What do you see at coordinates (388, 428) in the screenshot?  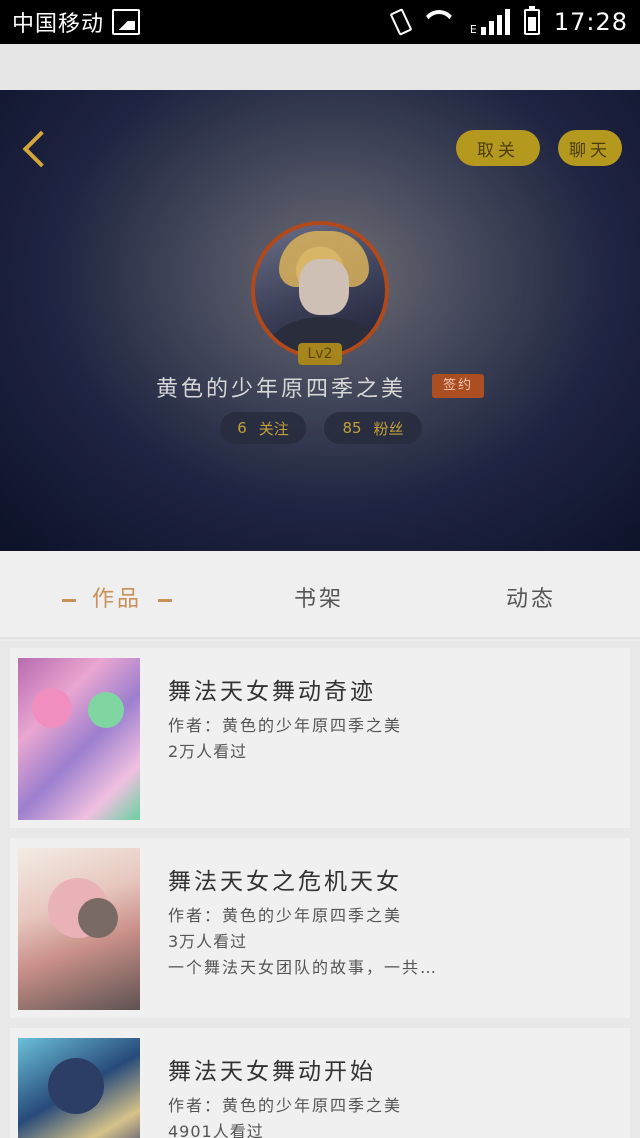 I see `fans-label: 粉丝` at bounding box center [388, 428].